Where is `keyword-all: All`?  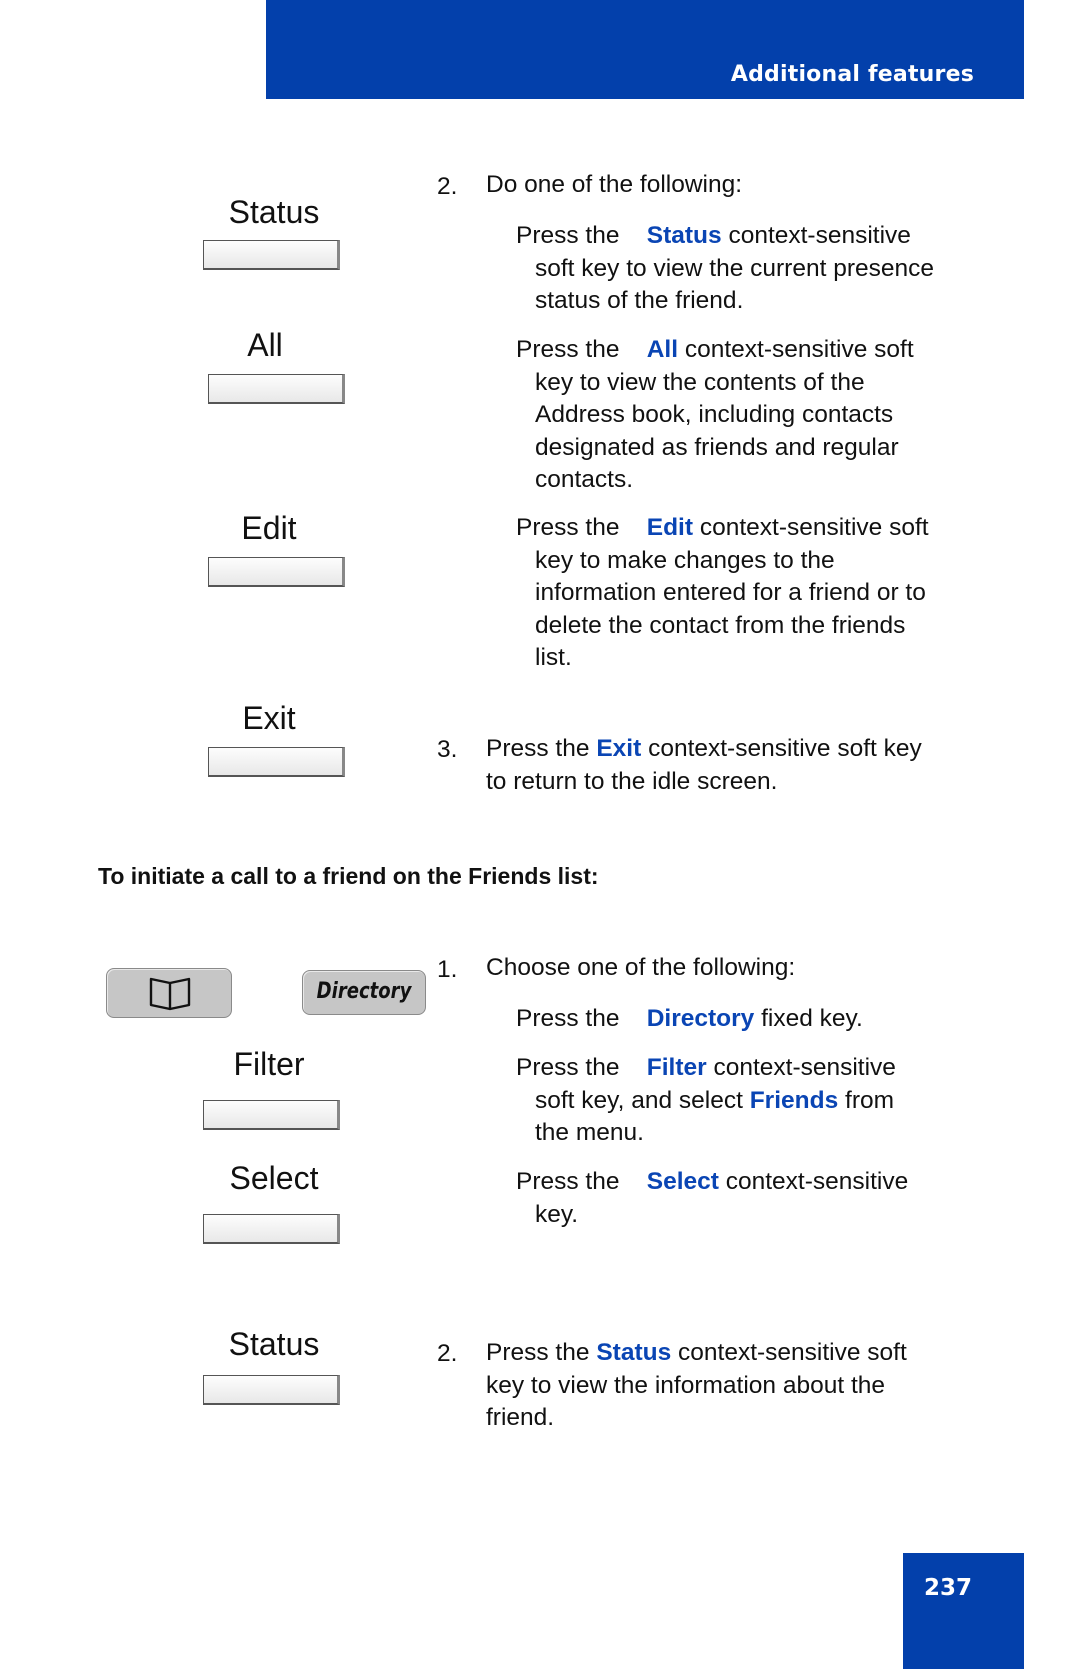
keyword-all: All is located at coordinates (662, 349).